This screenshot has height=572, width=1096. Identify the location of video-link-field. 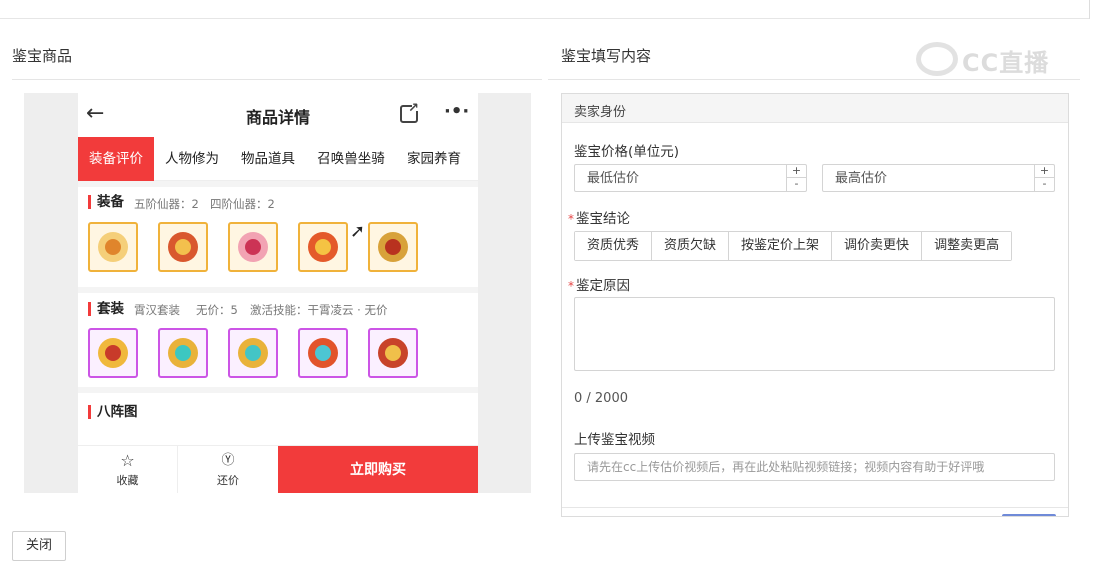
(814, 467).